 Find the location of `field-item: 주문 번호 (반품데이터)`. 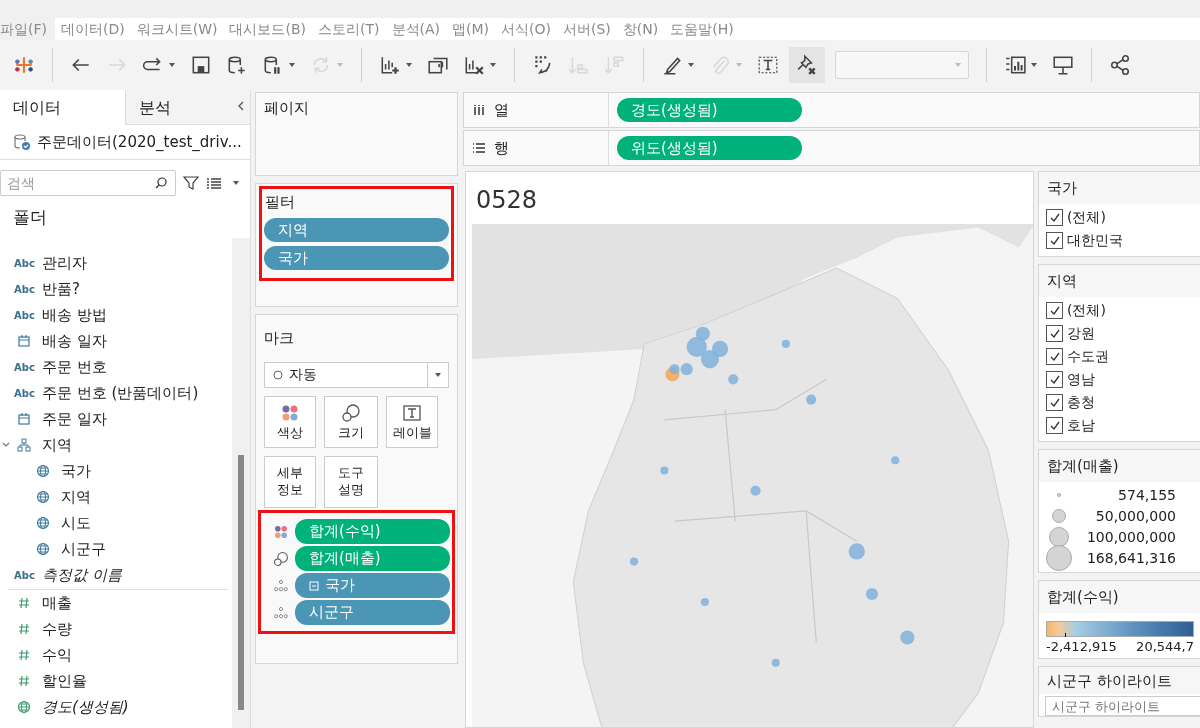

field-item: 주문 번호 (반품데이터) is located at coordinates (120, 393).